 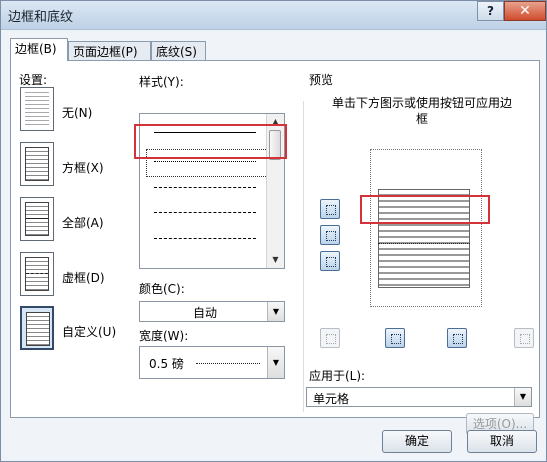 I want to click on setting-none-icon, so click(x=37, y=109).